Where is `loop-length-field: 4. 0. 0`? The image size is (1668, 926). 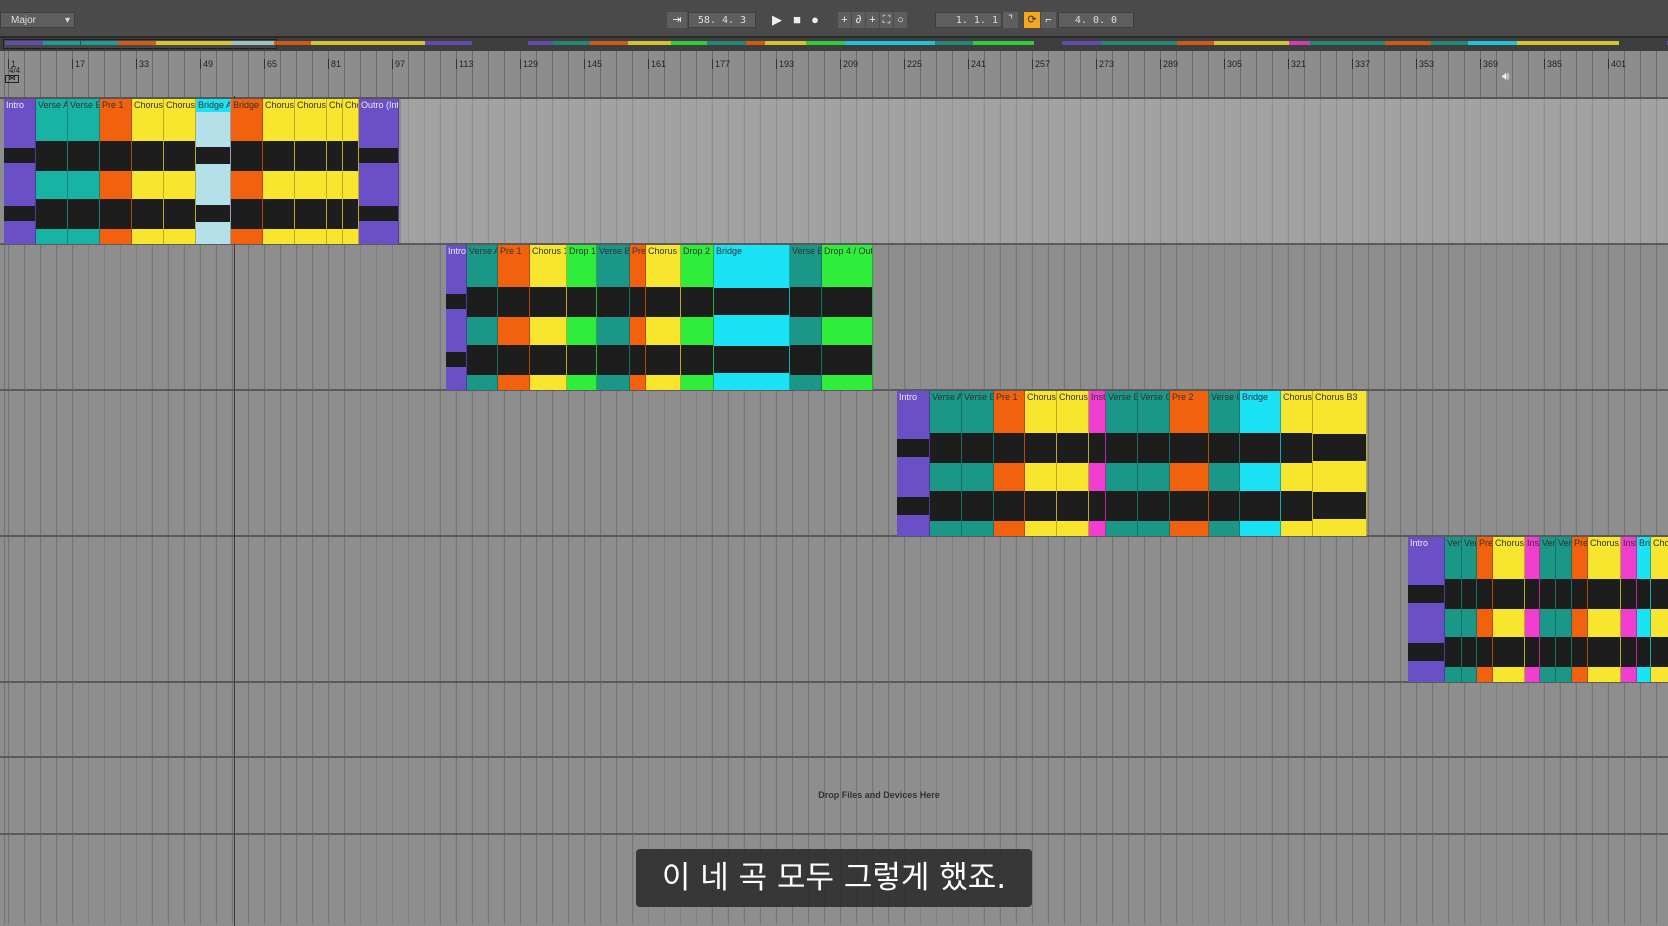 loop-length-field: 4. 0. 0 is located at coordinates (1096, 20).